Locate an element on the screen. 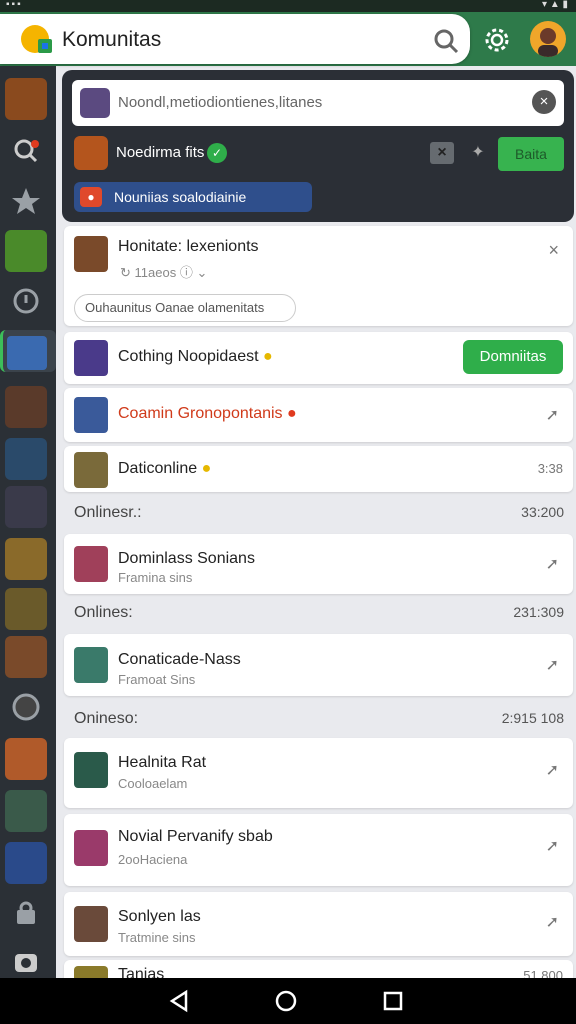 The height and width of the screenshot is (1024, 576). sidebar is located at coordinates (28, 522).